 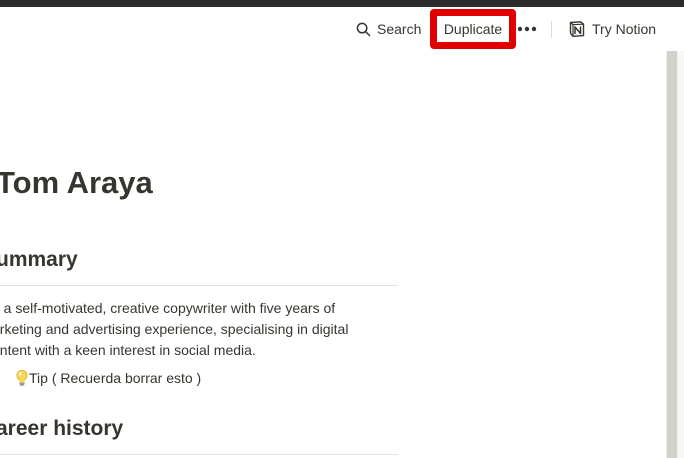 What do you see at coordinates (672, 254) in the screenshot?
I see `scrollbar-thumb` at bounding box center [672, 254].